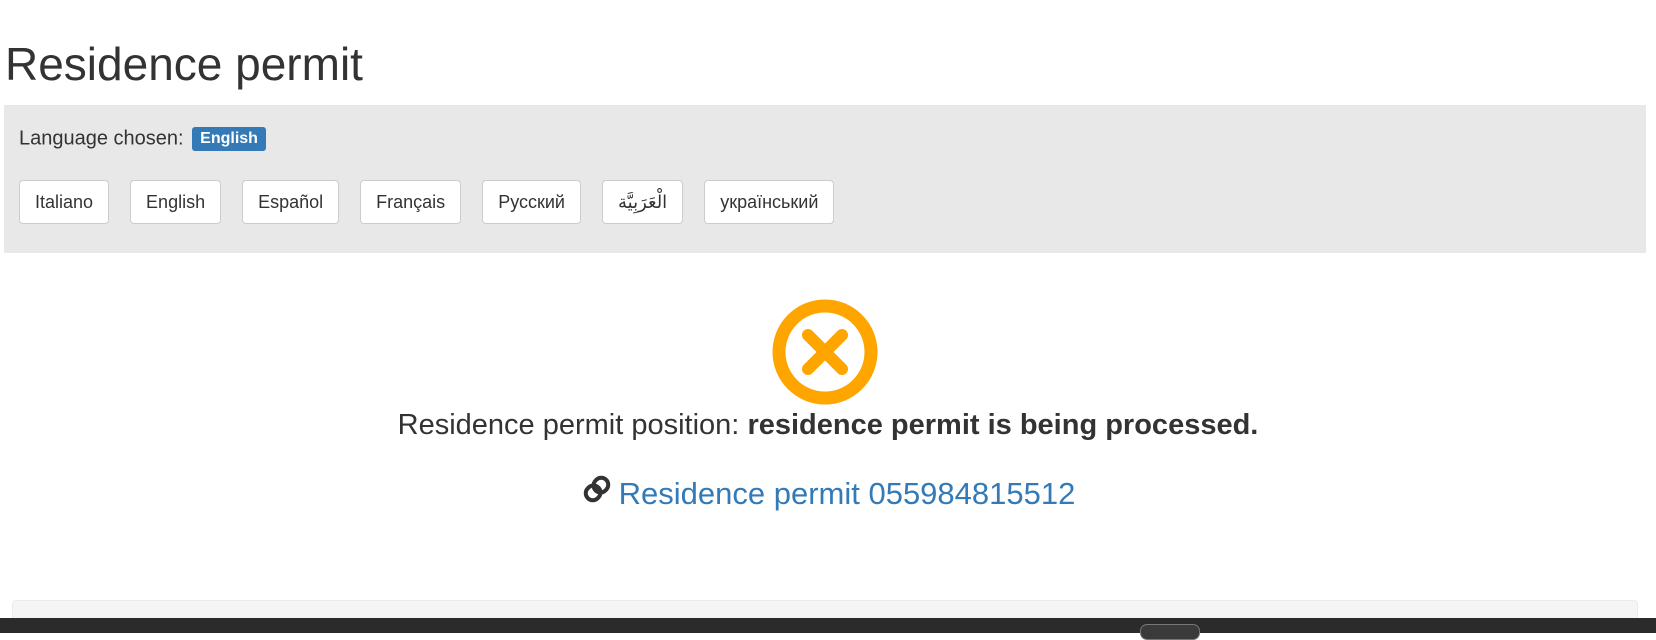 This screenshot has width=1656, height=640. What do you see at coordinates (411, 202) in the screenshot?
I see `language-button-francais: Français` at bounding box center [411, 202].